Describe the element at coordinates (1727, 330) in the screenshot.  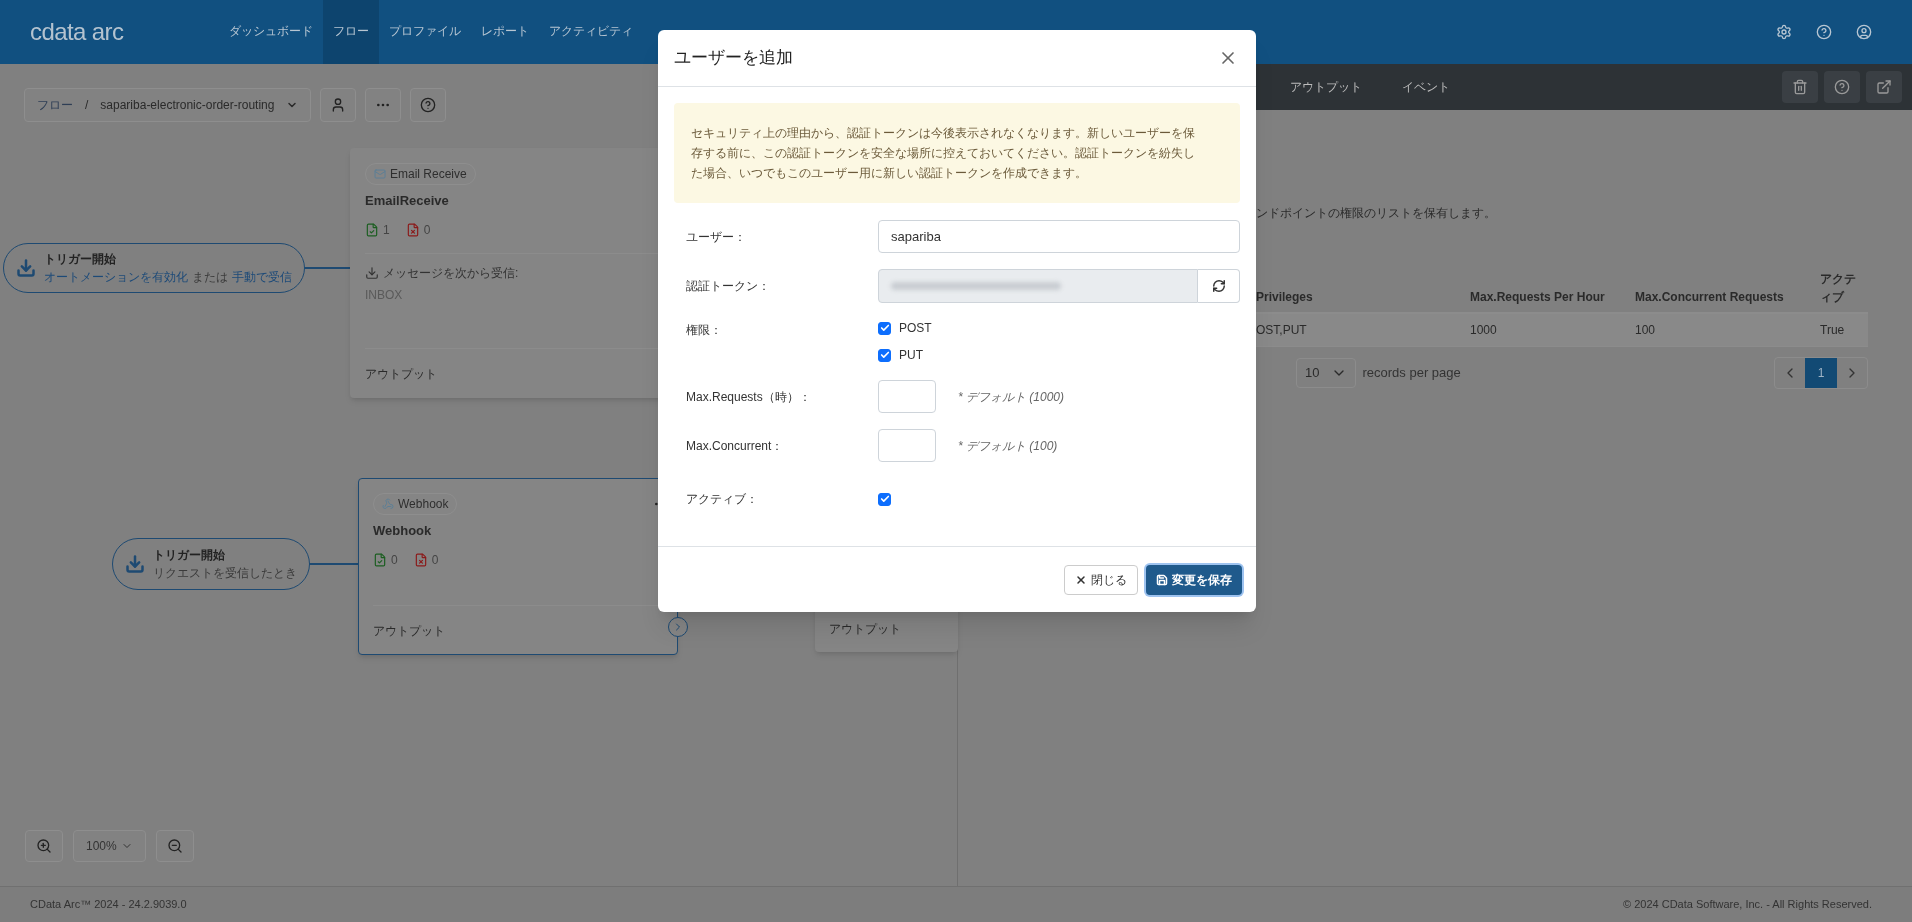
I see `table-cell: 100` at that location.